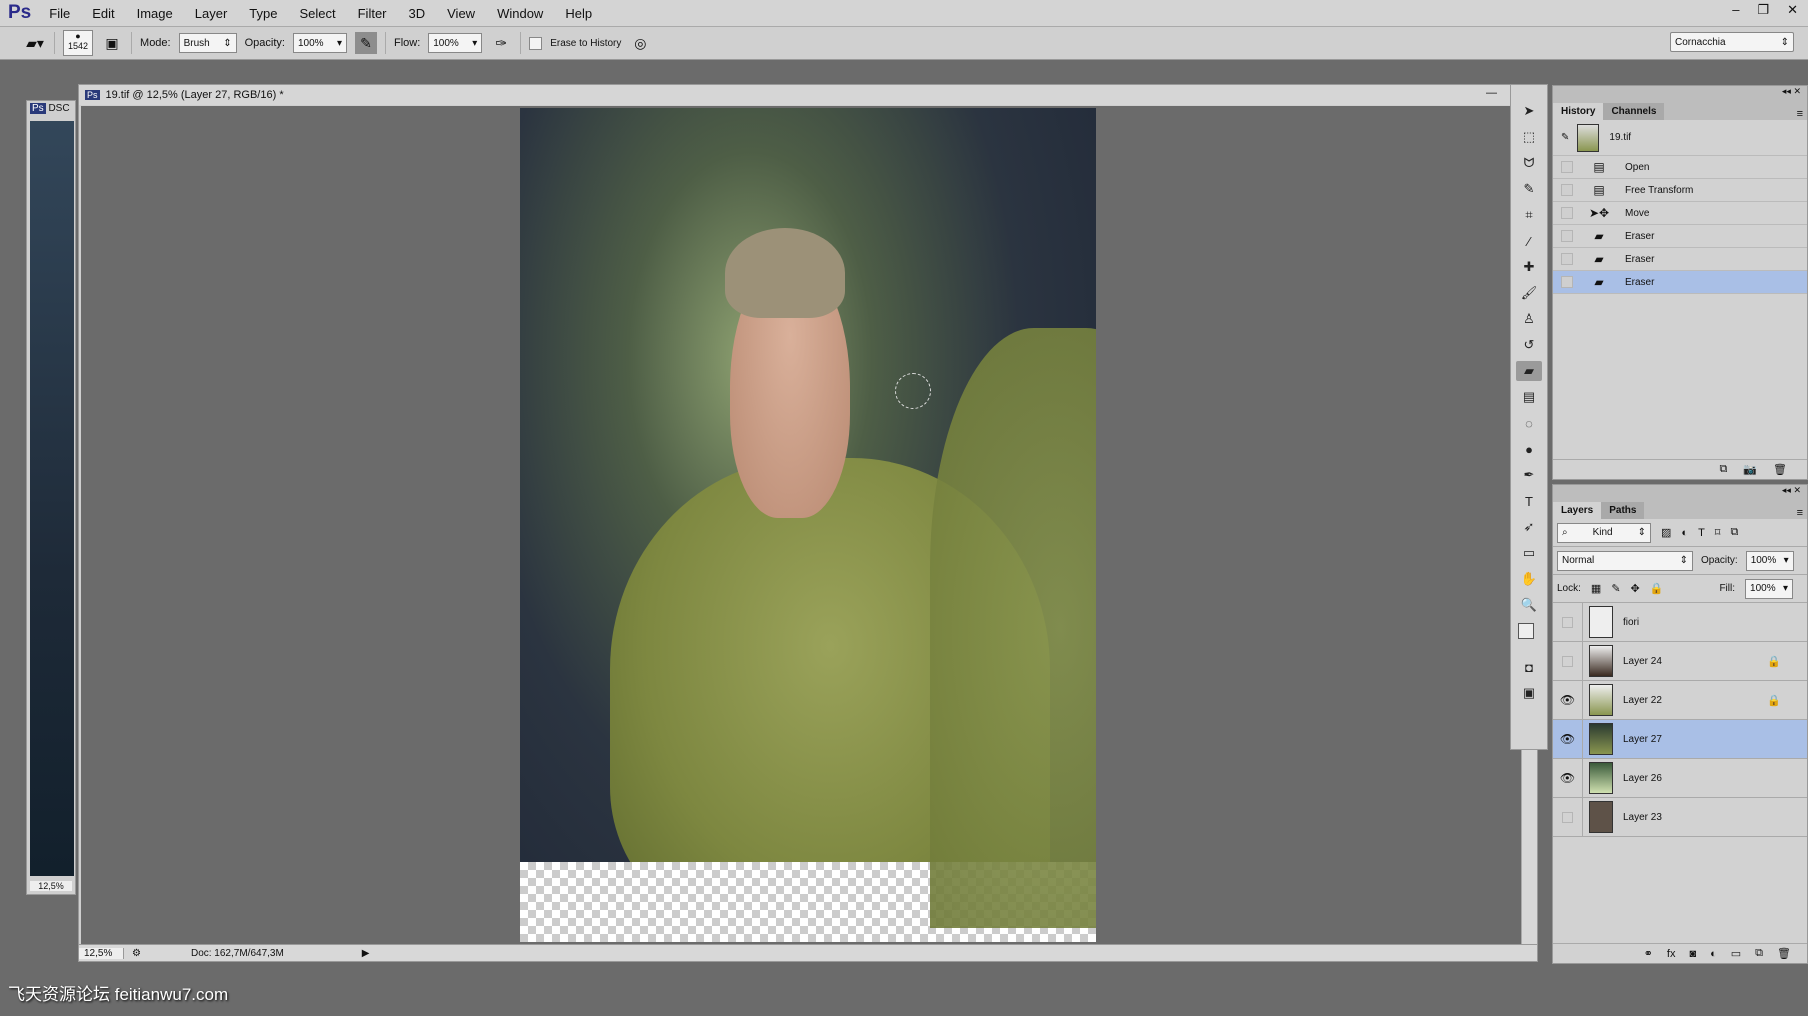 This screenshot has height=1016, width=1808. Describe the element at coordinates (1734, 532) in the screenshot. I see `filter-smartobject-icon: ⧉` at that location.